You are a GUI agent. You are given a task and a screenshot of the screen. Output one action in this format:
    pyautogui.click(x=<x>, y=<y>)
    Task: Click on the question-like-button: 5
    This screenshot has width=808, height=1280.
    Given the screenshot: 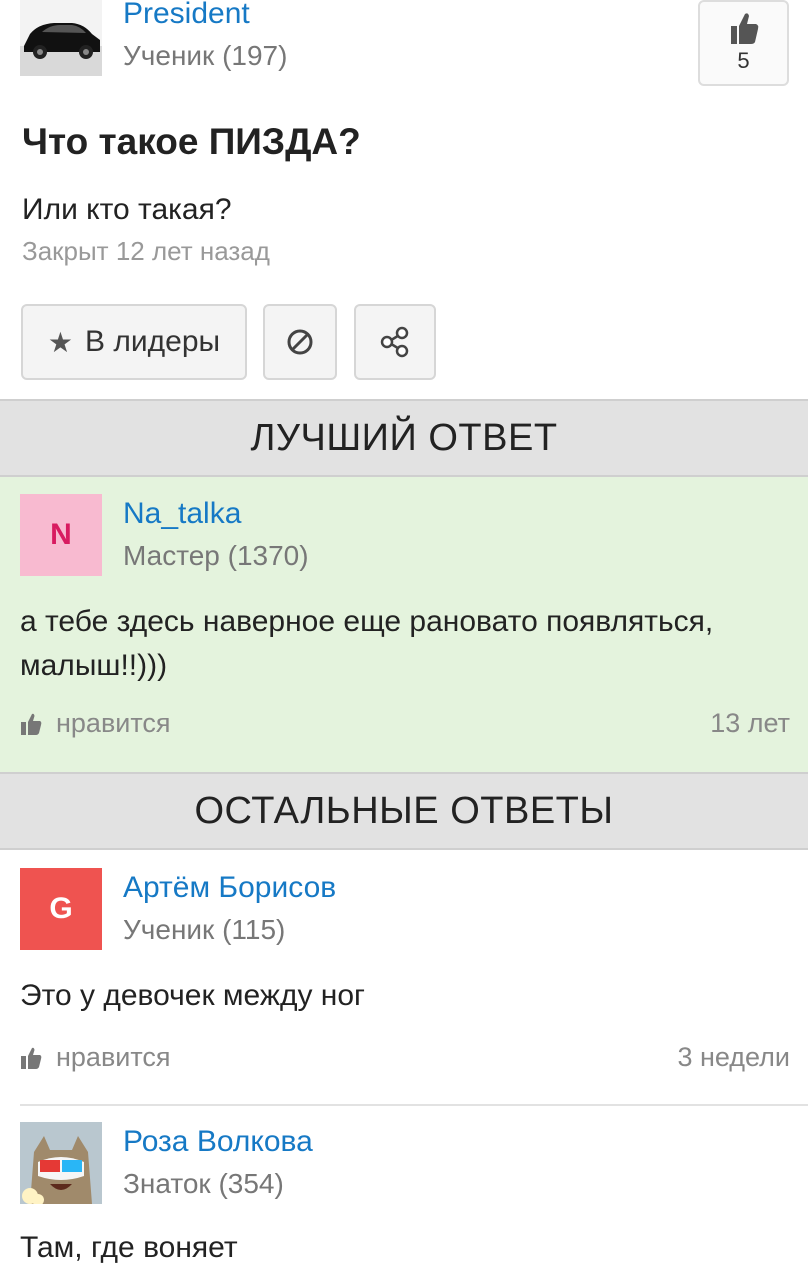 What is the action you would take?
    pyautogui.click(x=743, y=43)
    